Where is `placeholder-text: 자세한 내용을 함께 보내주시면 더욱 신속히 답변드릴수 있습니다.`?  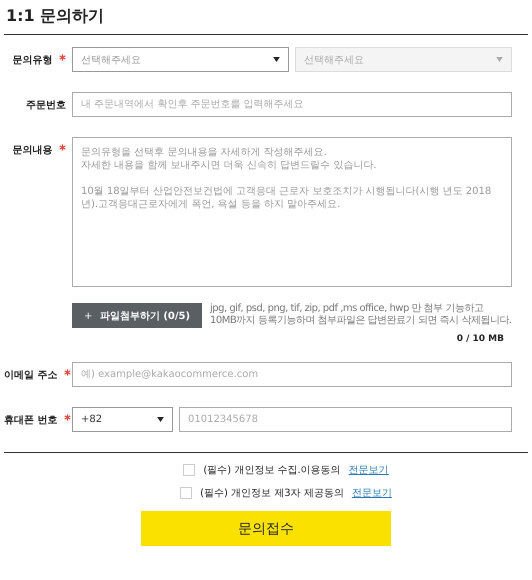
placeholder-text: 자세한 내용을 함께 보내주시면 더욱 신속히 답변드릴수 있습니다. is located at coordinates (229, 165).